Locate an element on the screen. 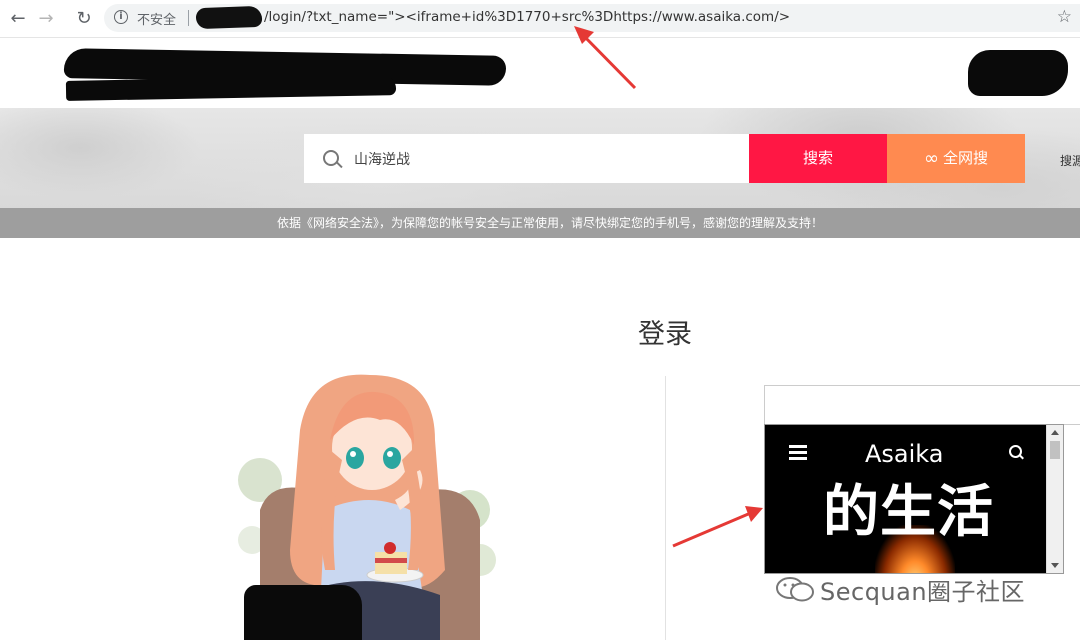  watermark: Secquan圈子社区 is located at coordinates (898, 590).